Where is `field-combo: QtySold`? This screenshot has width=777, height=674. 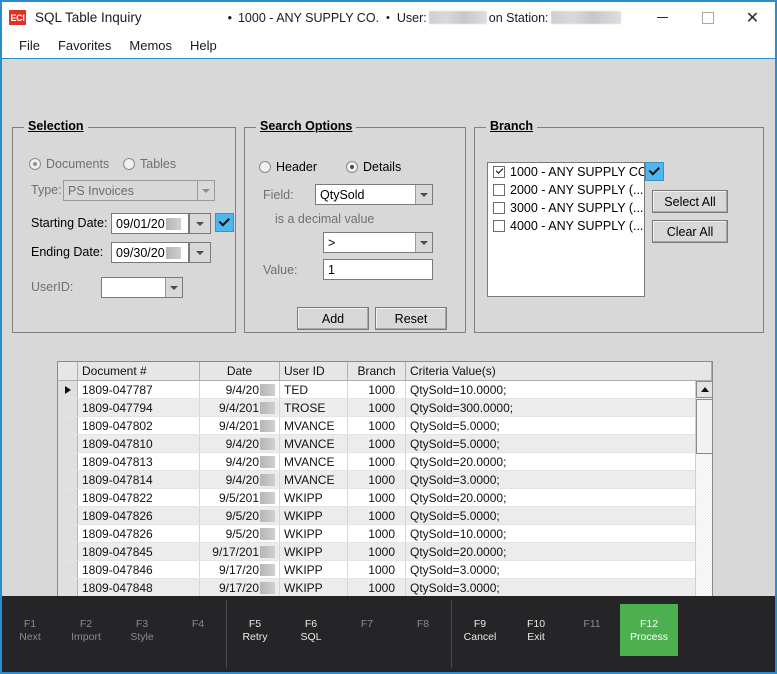
field-combo: QtySold is located at coordinates (374, 194).